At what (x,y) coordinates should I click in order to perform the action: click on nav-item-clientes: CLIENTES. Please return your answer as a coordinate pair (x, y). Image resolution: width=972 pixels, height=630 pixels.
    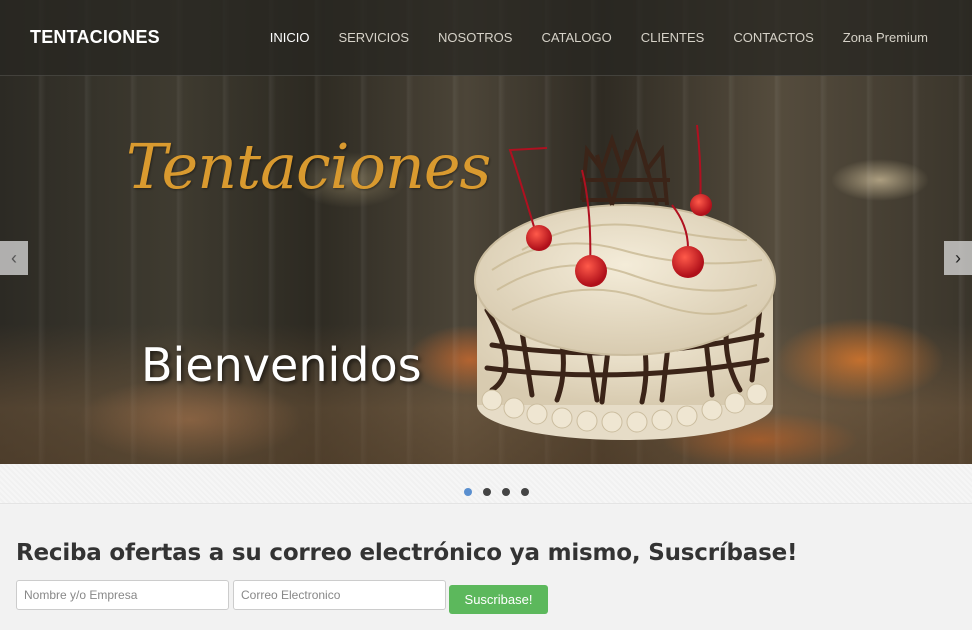
    Looking at the image, I should click on (673, 37).